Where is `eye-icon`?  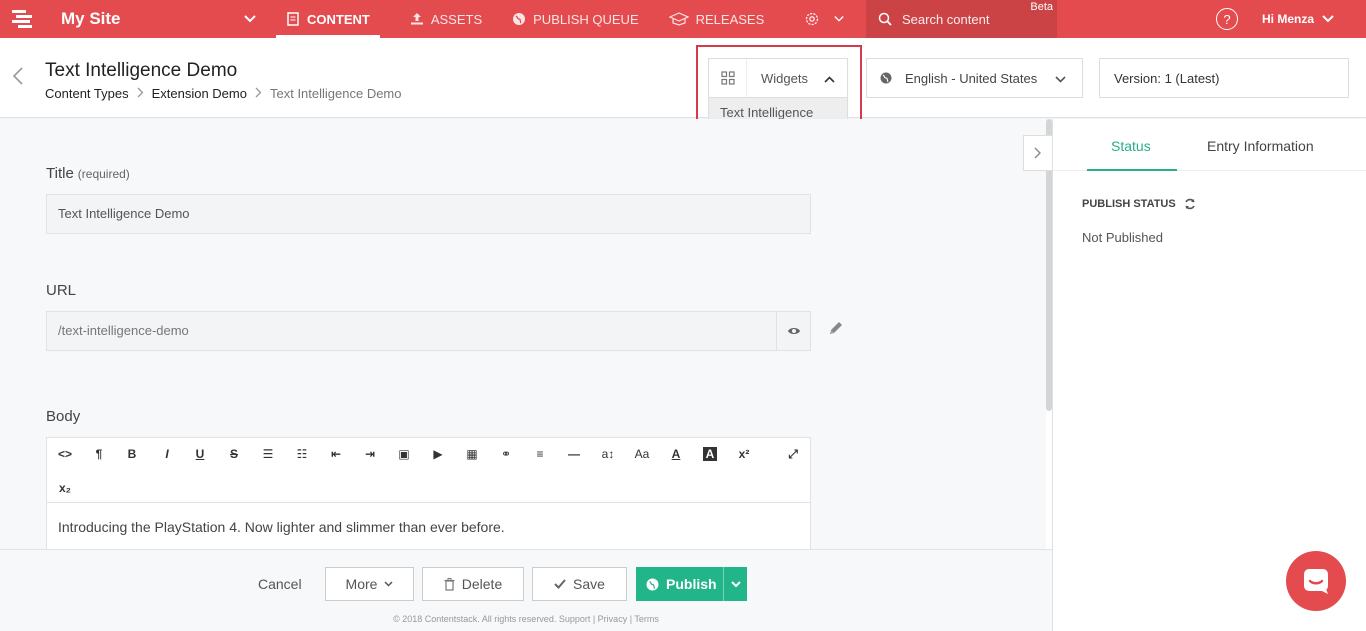 eye-icon is located at coordinates (793, 331).